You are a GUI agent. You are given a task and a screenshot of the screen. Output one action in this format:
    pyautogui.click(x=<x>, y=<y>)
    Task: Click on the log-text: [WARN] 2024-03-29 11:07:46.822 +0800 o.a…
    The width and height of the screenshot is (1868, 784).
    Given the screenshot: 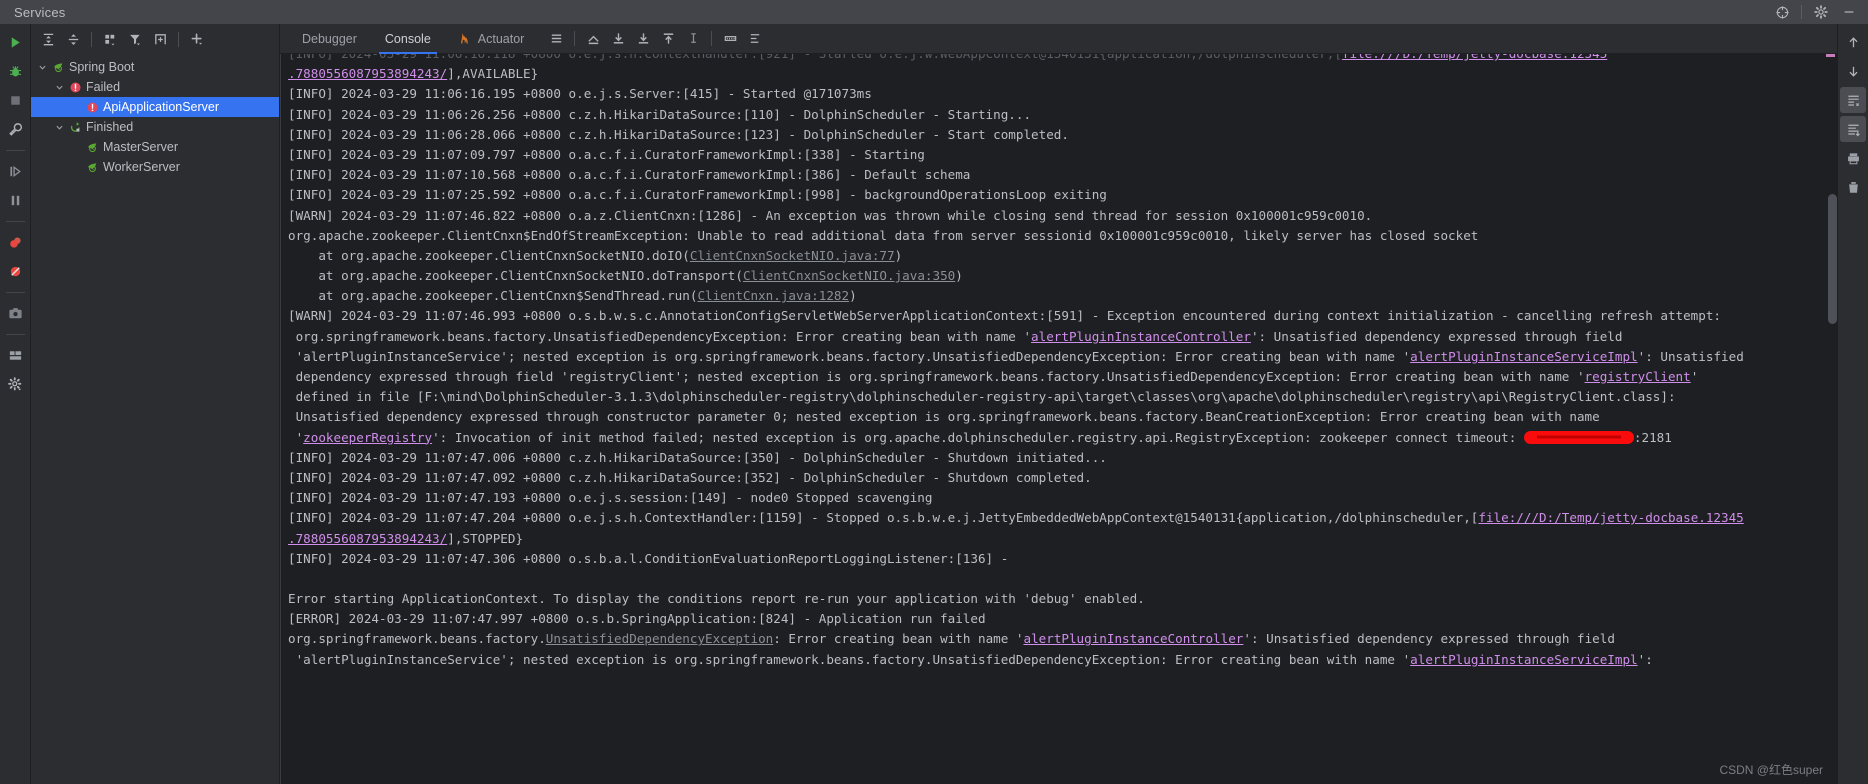 What is the action you would take?
    pyautogui.click(x=830, y=215)
    